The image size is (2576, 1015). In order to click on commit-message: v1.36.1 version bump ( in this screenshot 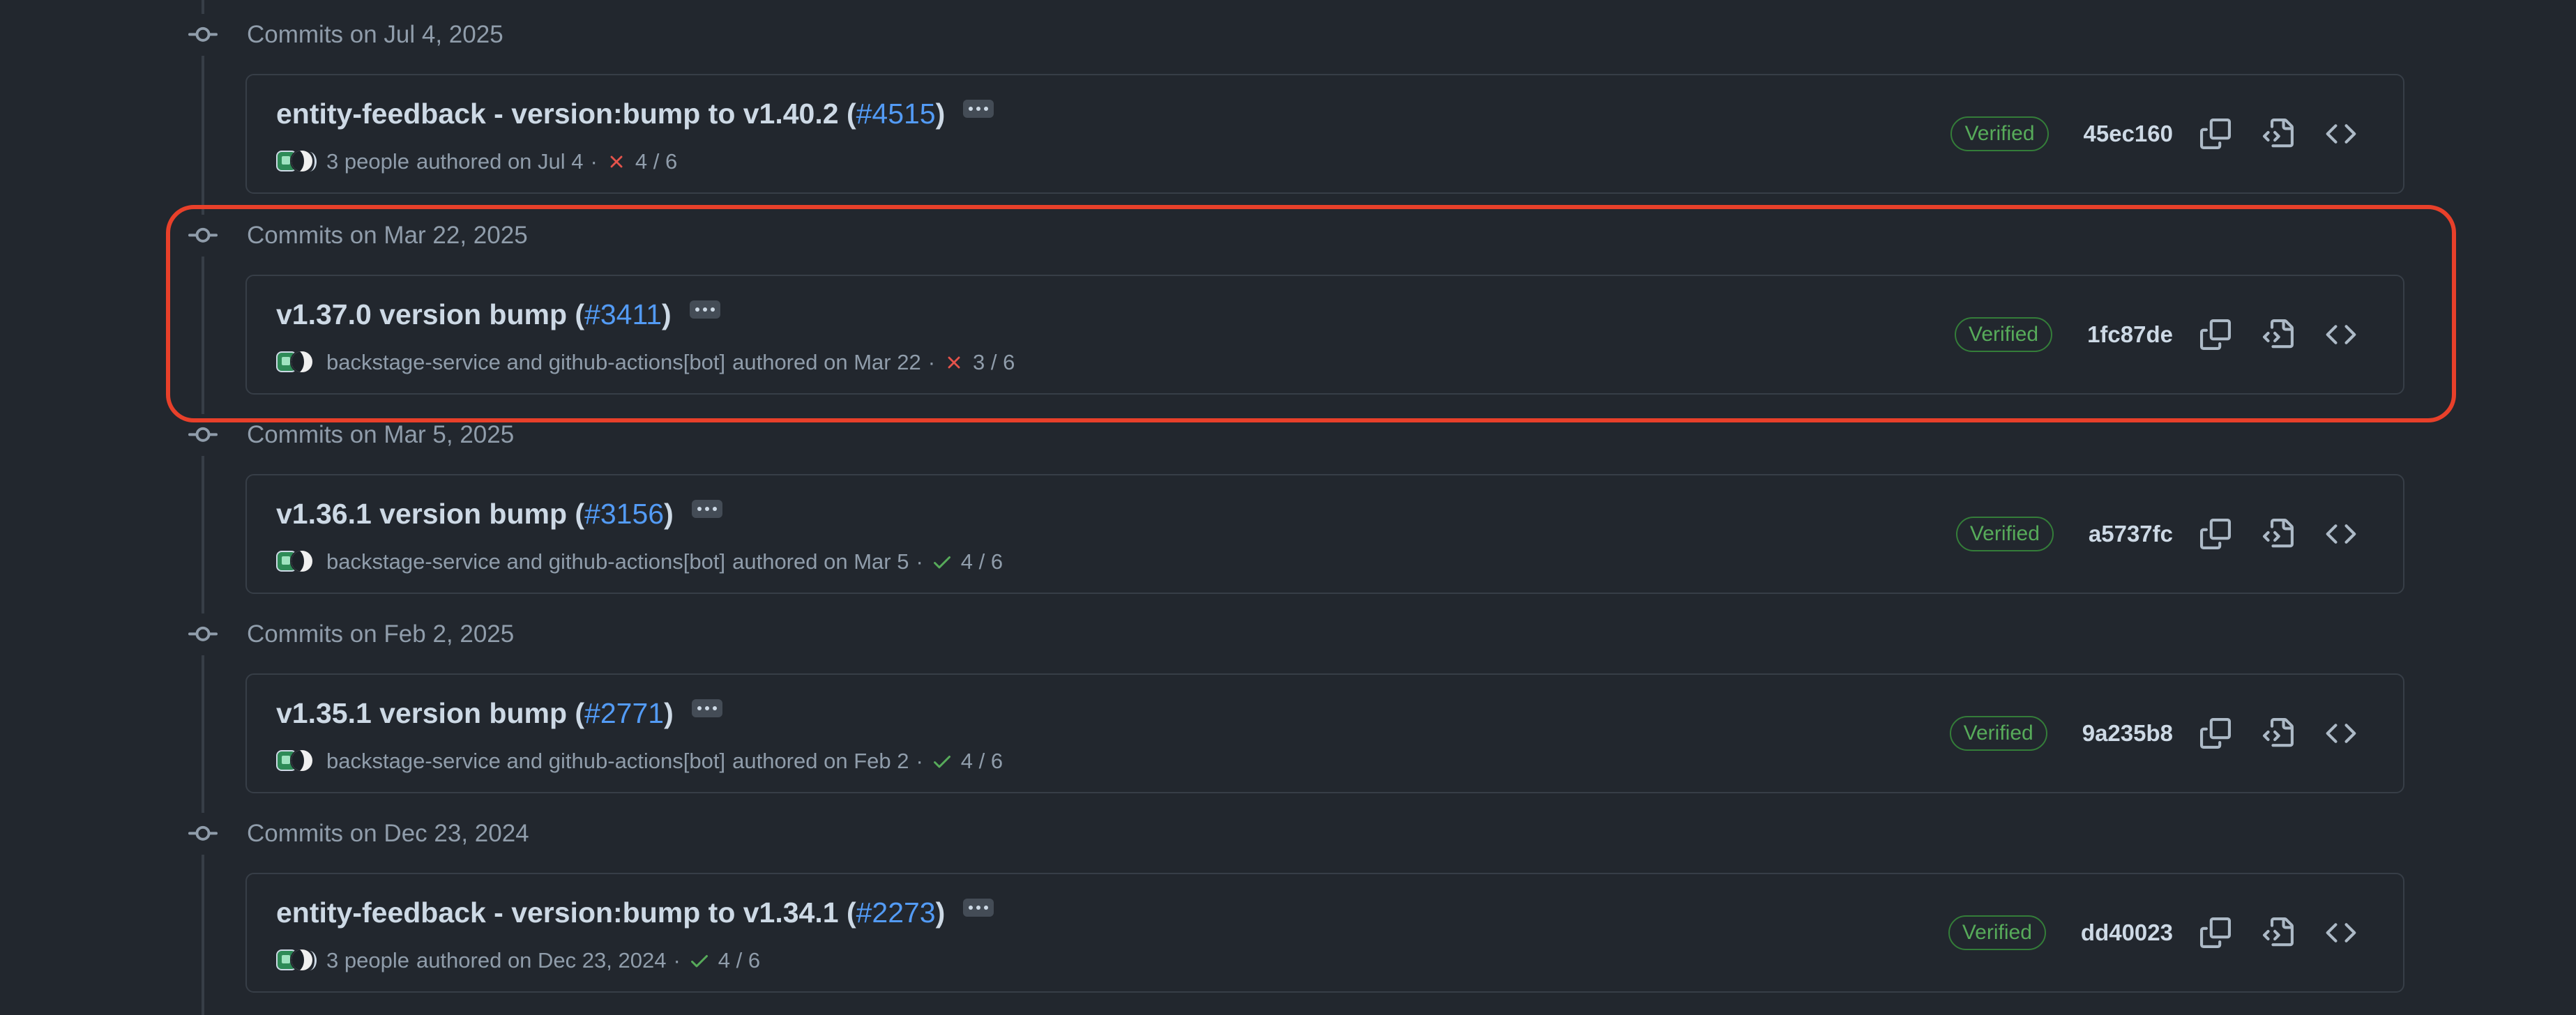, I will do `click(430, 514)`.